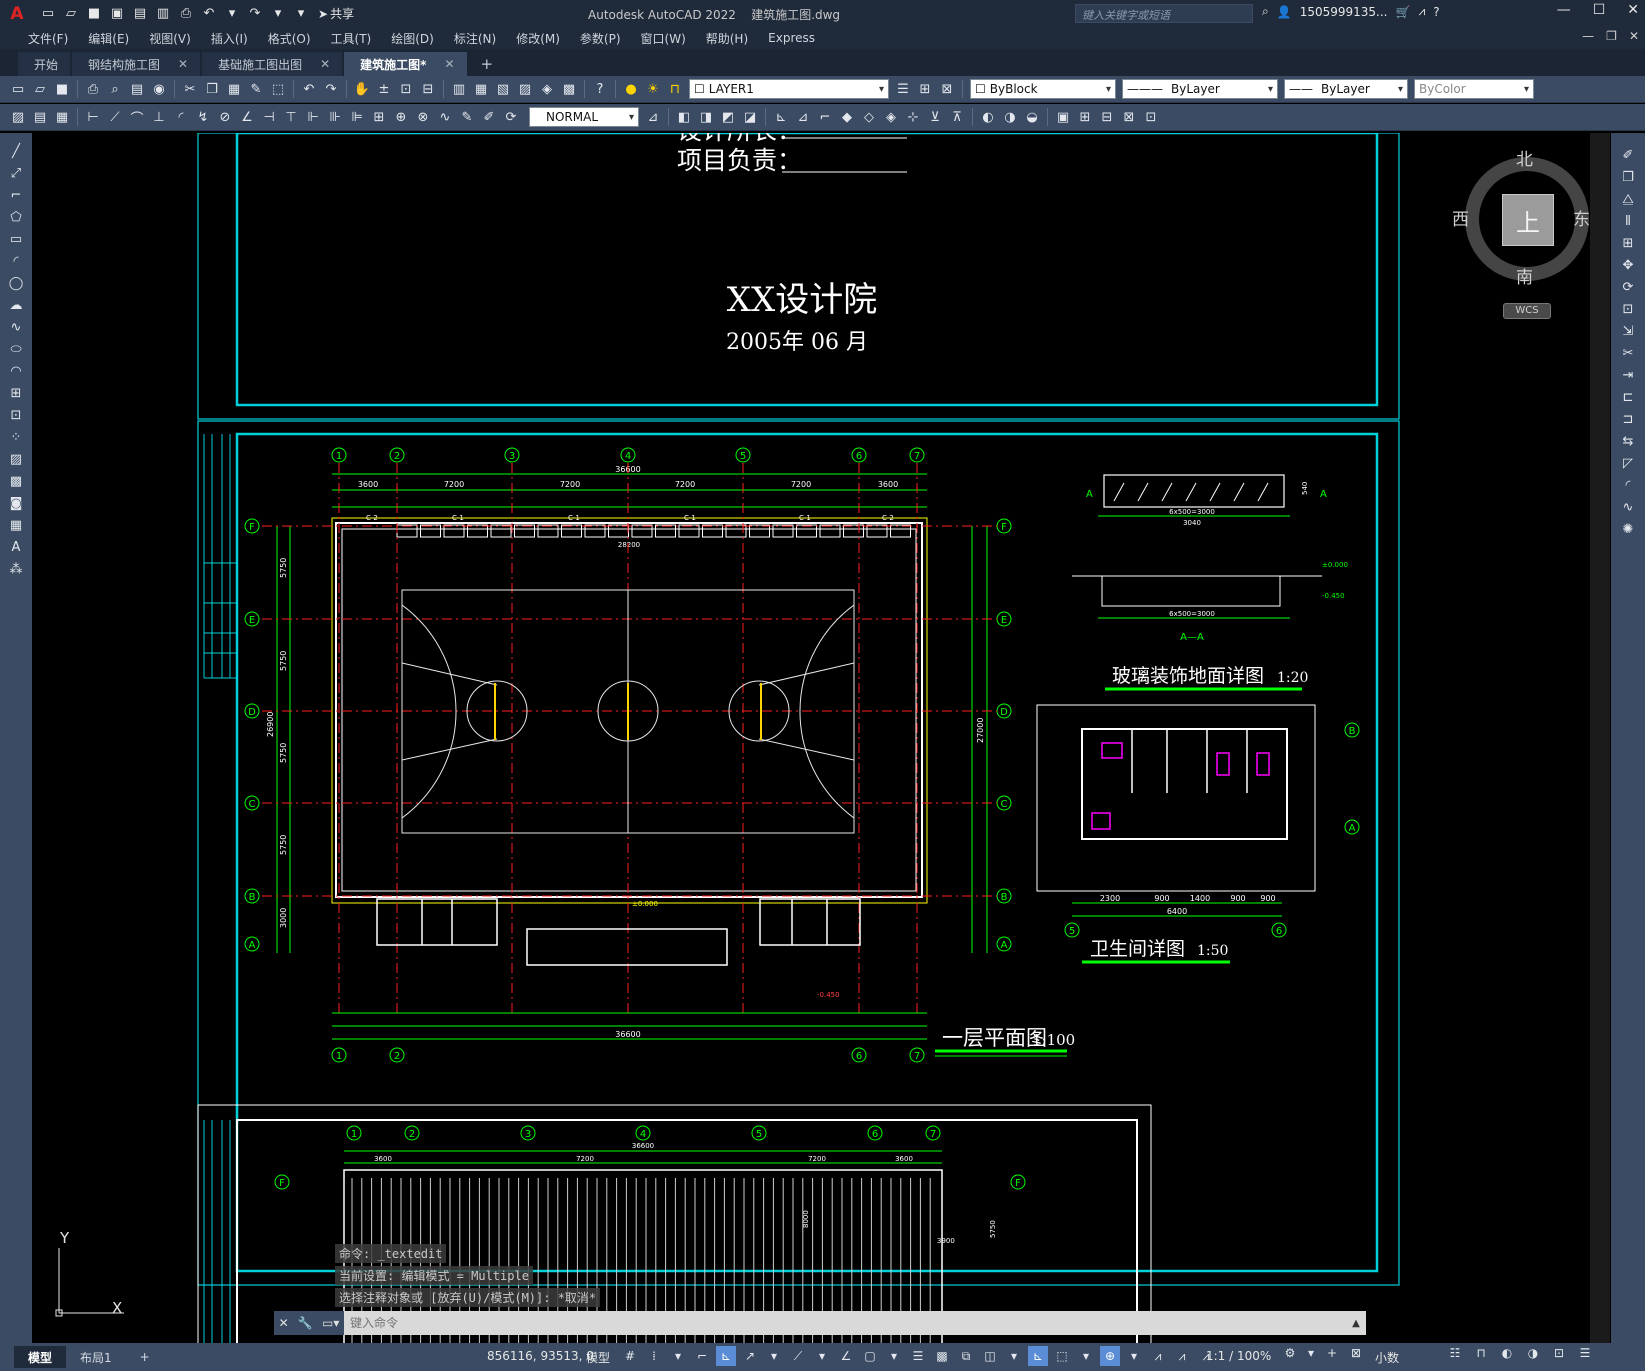 This screenshot has height=1371, width=1645. I want to click on ortho-icon: ⊾, so click(726, 1356).